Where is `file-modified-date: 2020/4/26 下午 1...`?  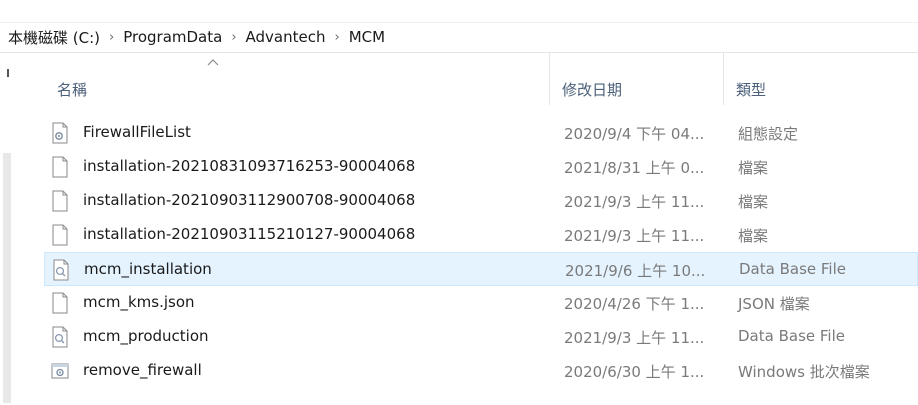
file-modified-date: 2020/4/26 下午 1... is located at coordinates (634, 304).